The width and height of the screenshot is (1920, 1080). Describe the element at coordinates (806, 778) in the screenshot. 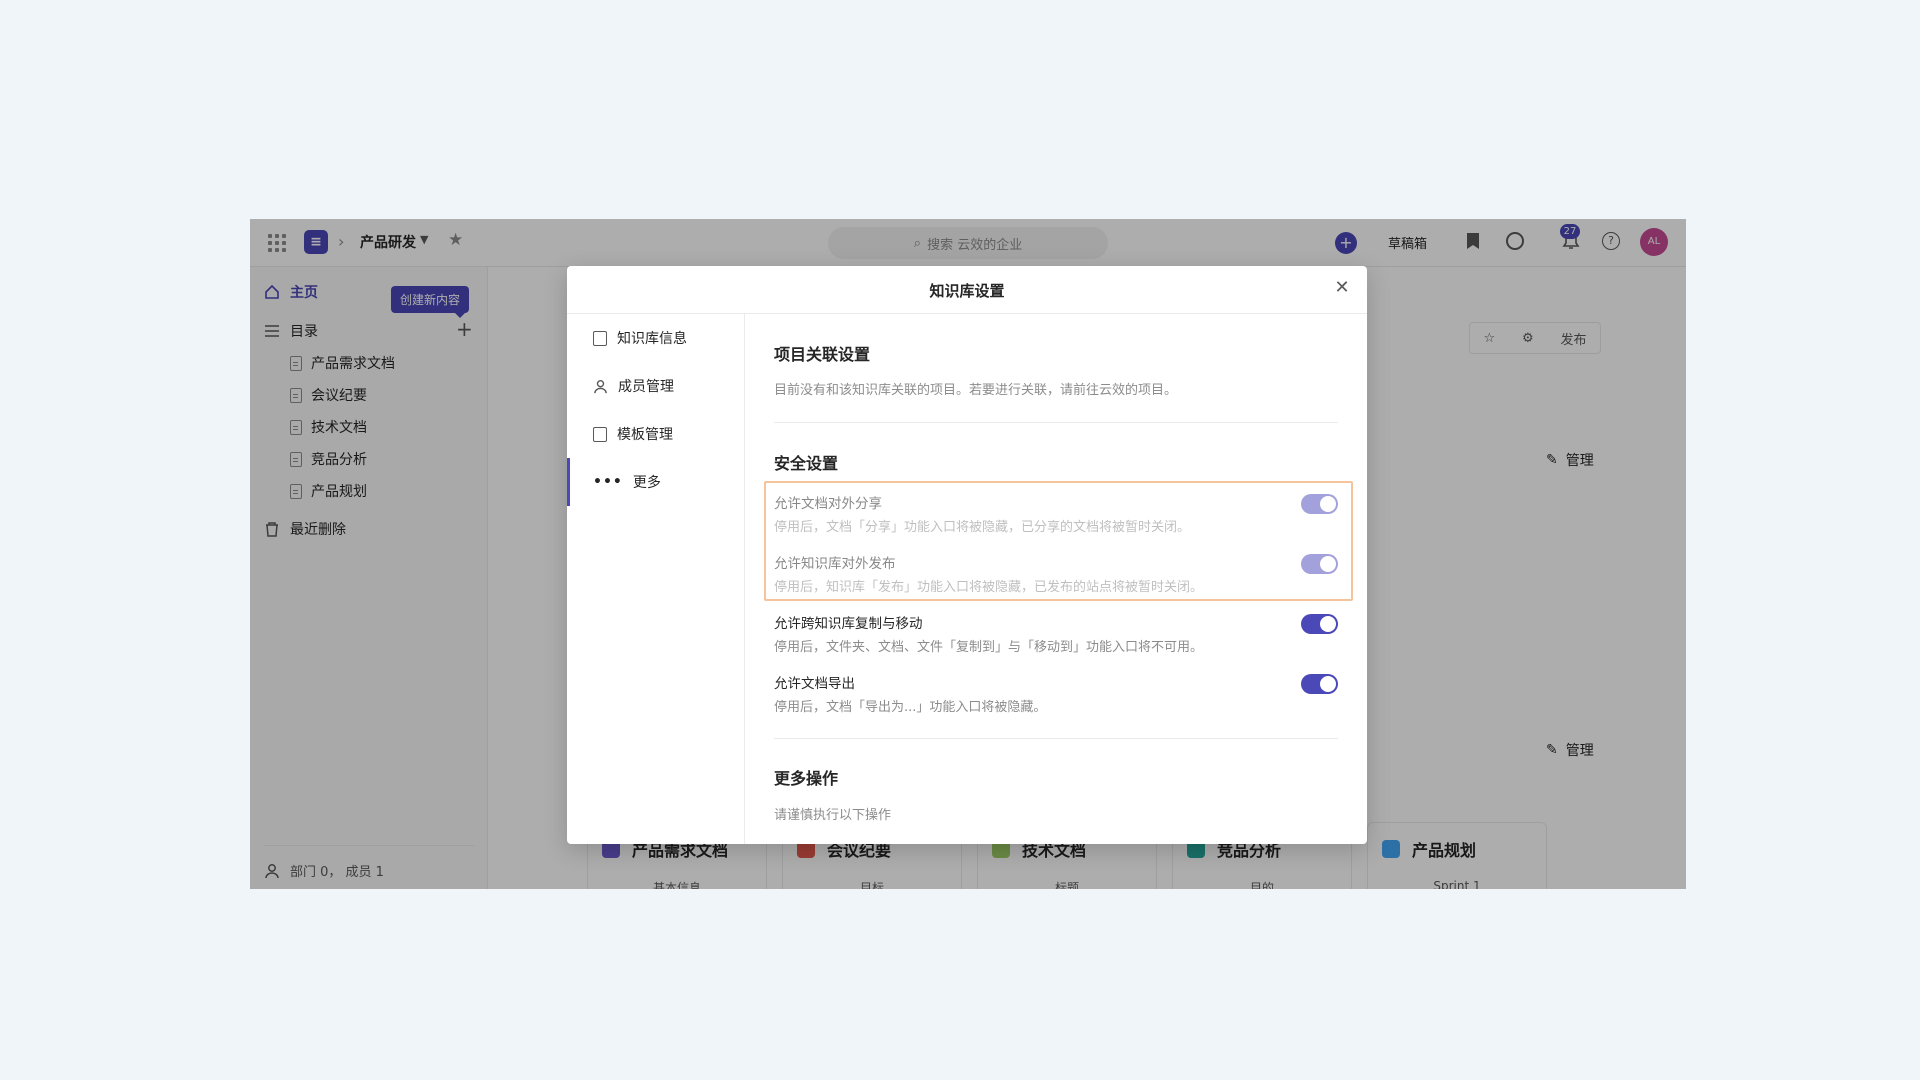

I see `section-title: 更多操作` at that location.